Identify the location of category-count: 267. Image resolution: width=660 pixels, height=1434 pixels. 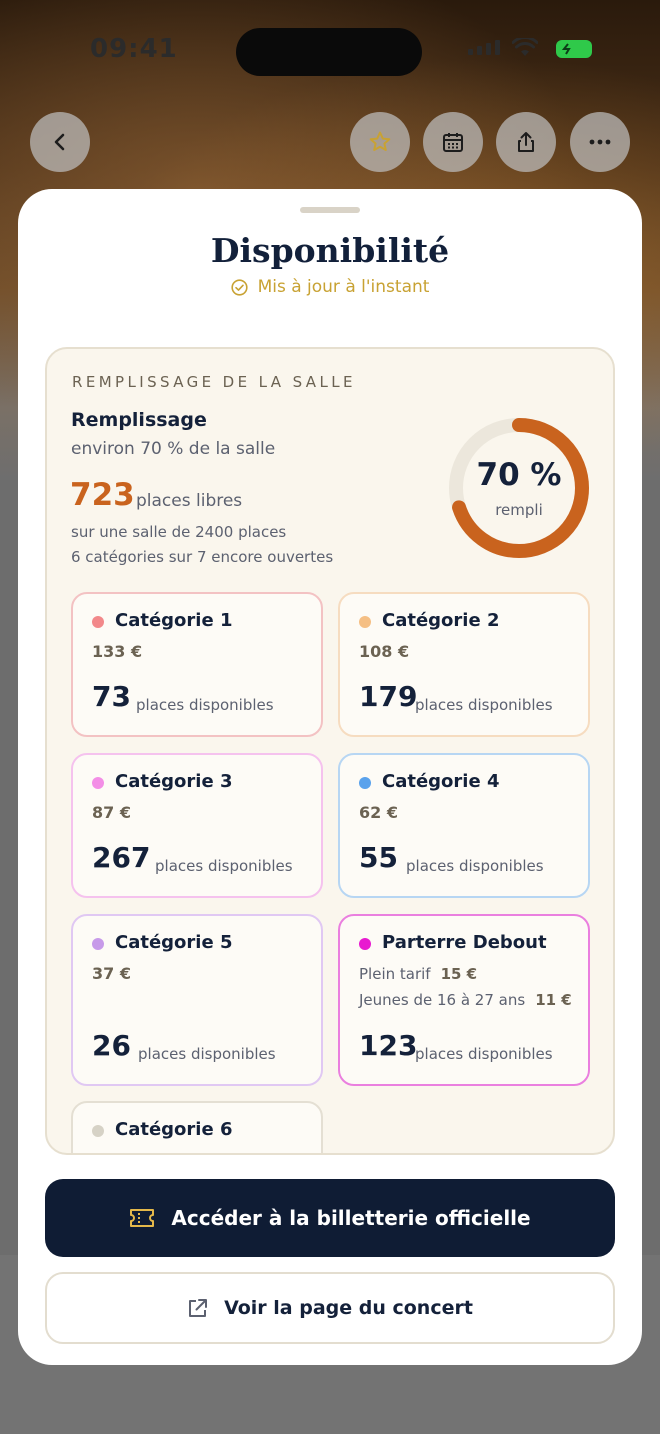
(121, 857).